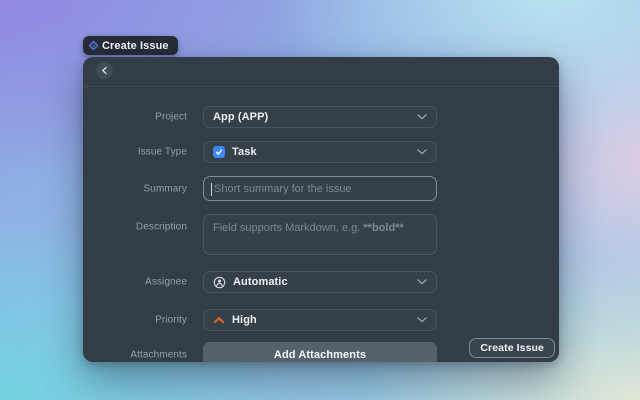  Describe the element at coordinates (512, 348) in the screenshot. I see `create-issue-button: Create Issue` at that location.